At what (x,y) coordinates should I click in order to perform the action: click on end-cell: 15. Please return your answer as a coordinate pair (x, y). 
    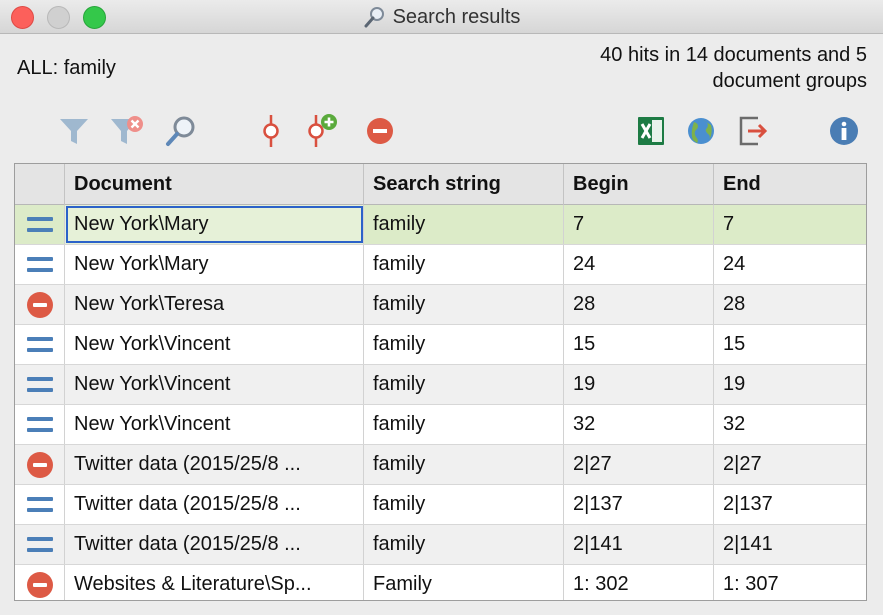
    Looking at the image, I should click on (789, 344).